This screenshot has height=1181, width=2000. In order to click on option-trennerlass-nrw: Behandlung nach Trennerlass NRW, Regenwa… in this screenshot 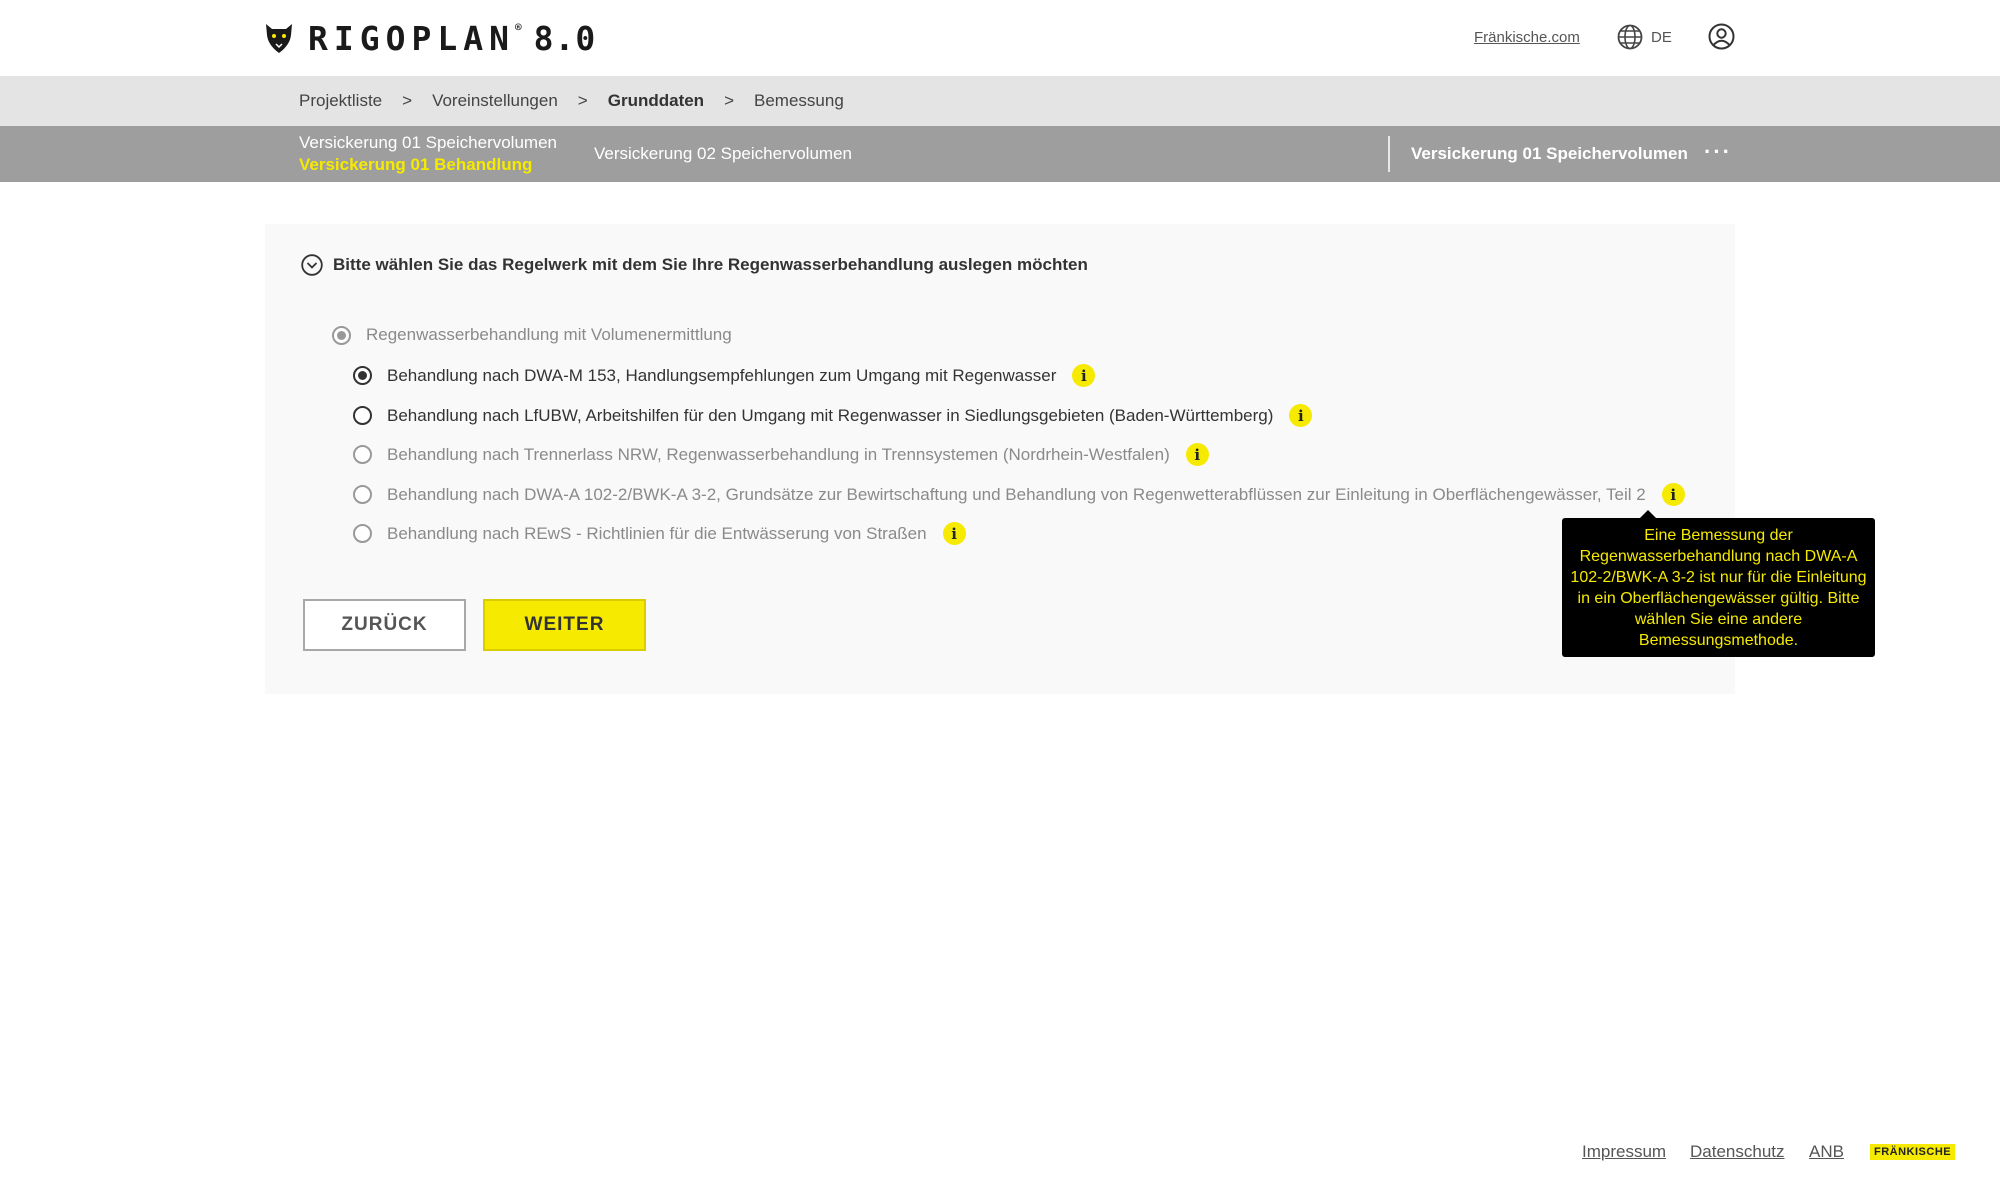, I will do `click(781, 454)`.